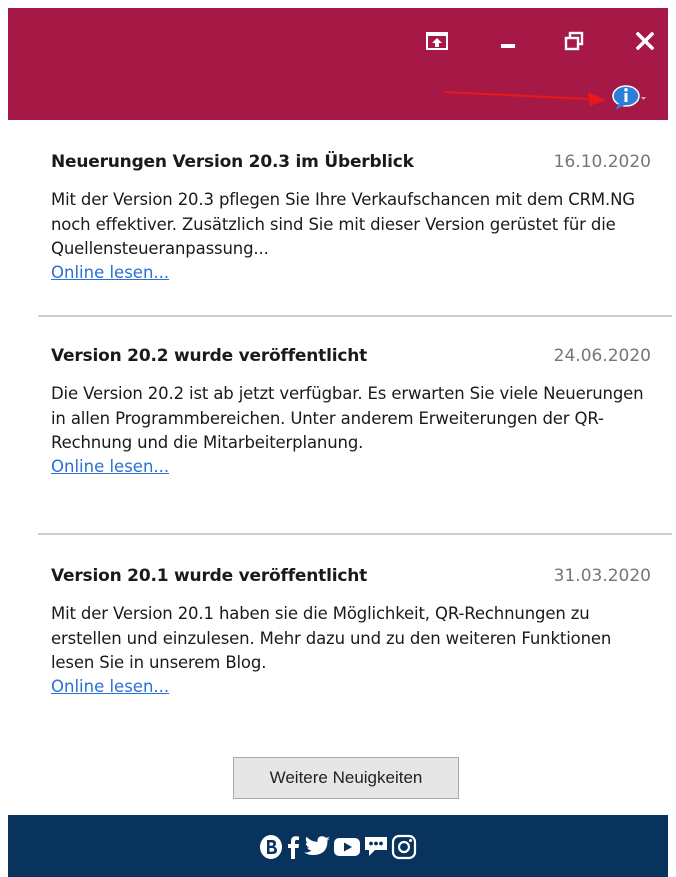  What do you see at coordinates (602, 356) in the screenshot?
I see `news-date: 24.06.2020` at bounding box center [602, 356].